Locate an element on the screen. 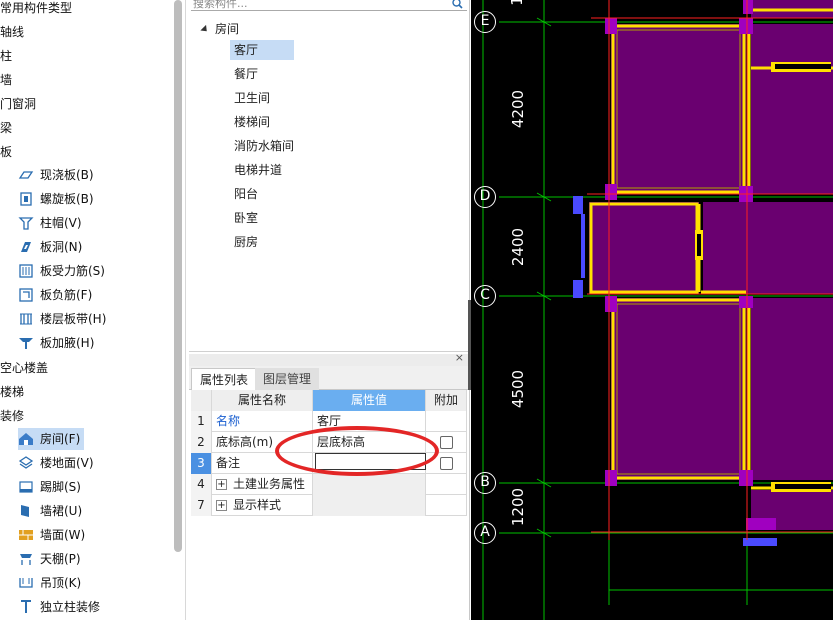  tree-item: 卫生间 is located at coordinates (252, 98).